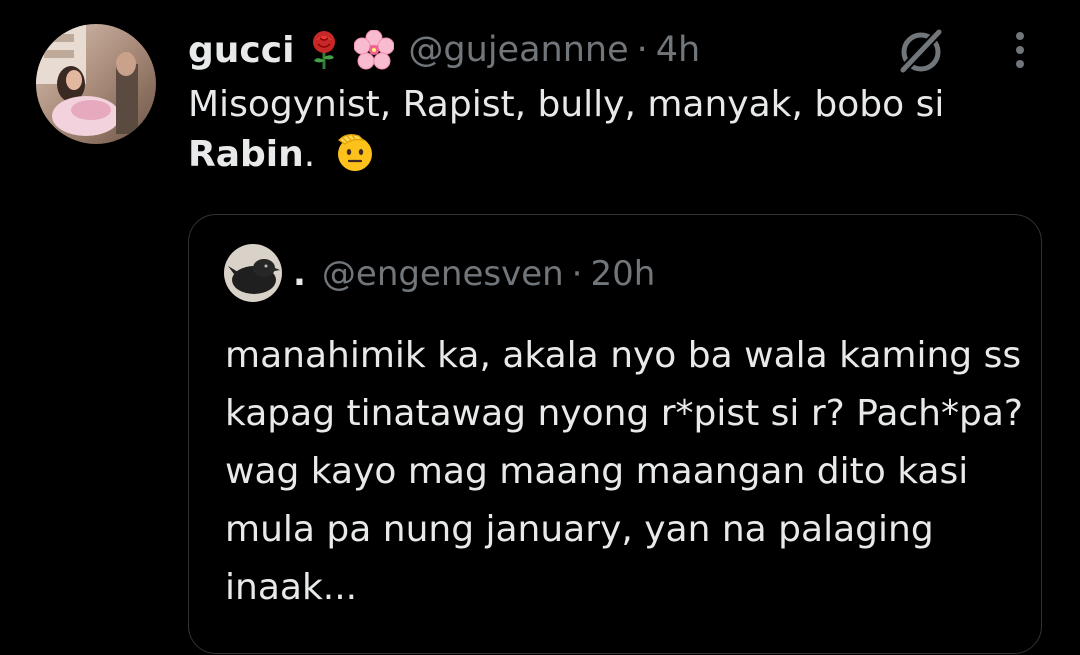 The height and width of the screenshot is (655, 1080). I want to click on tweet-text-end: ., so click(309, 154).